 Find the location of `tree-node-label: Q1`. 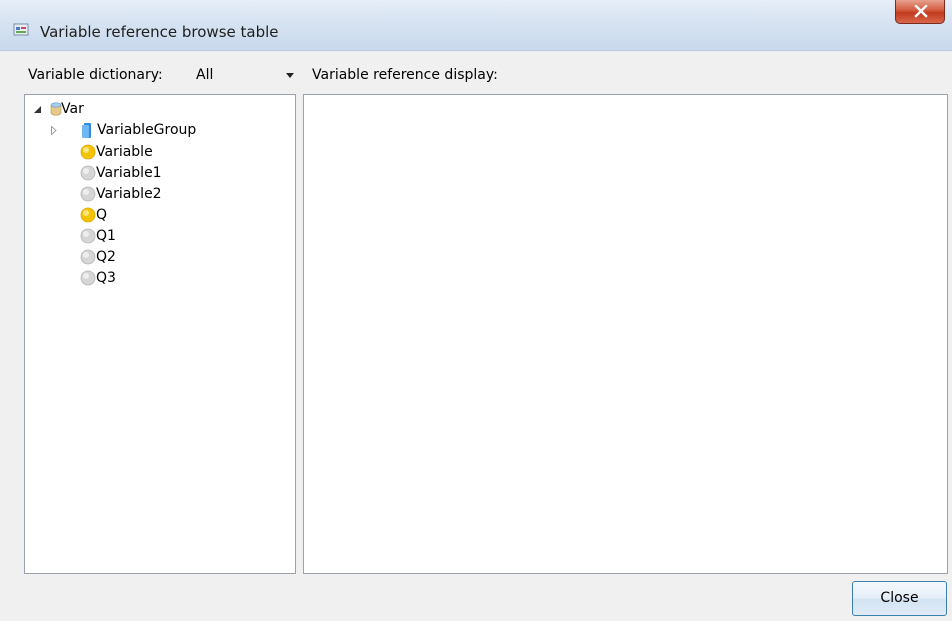

tree-node-label: Q1 is located at coordinates (106, 236).